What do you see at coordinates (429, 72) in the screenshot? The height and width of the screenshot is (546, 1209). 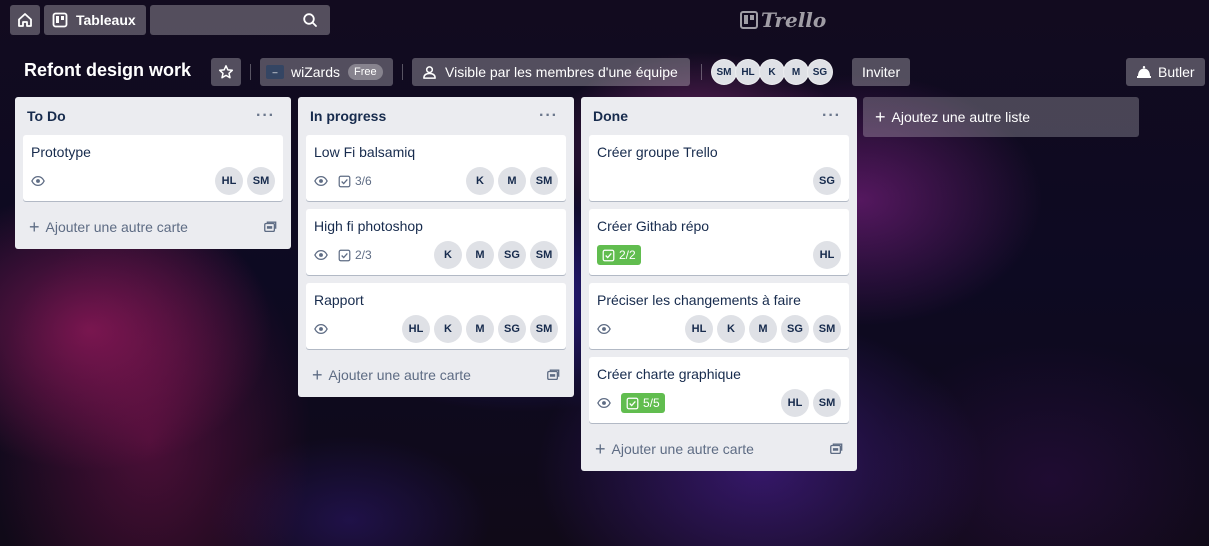 I see `team-visibility-icon` at bounding box center [429, 72].